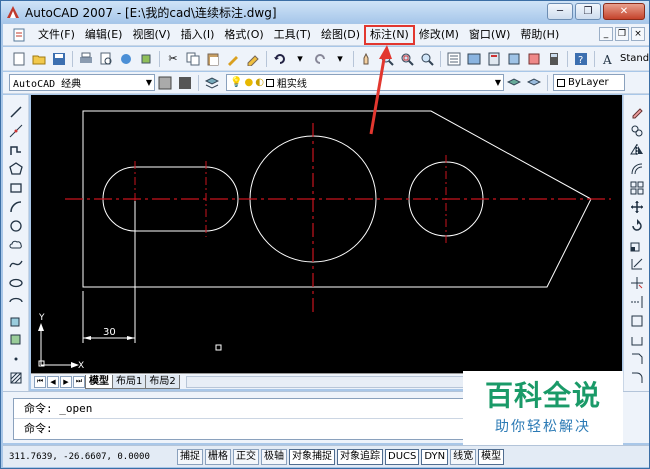  I want to click on print-icon, so click(86, 59).